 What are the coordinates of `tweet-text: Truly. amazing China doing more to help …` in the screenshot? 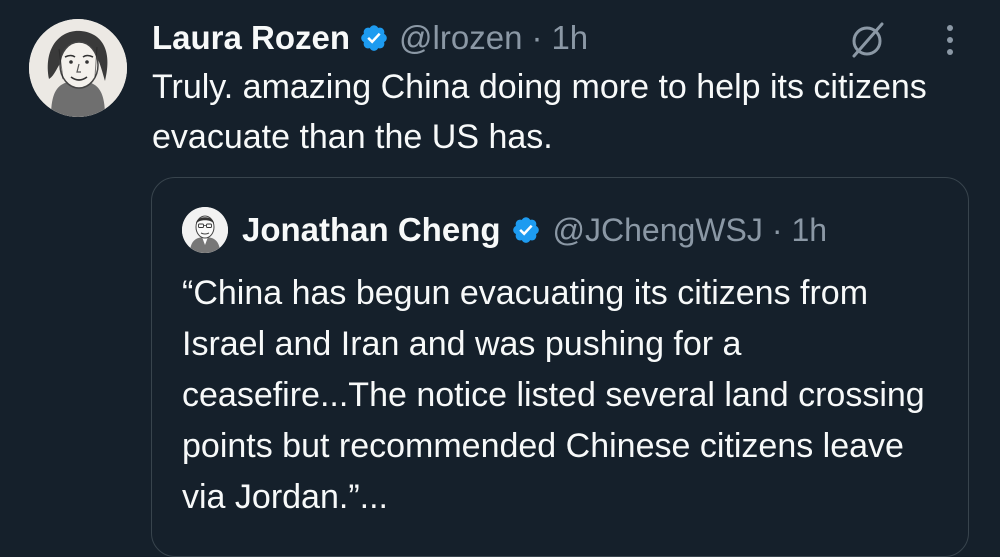 It's located at (539, 112).